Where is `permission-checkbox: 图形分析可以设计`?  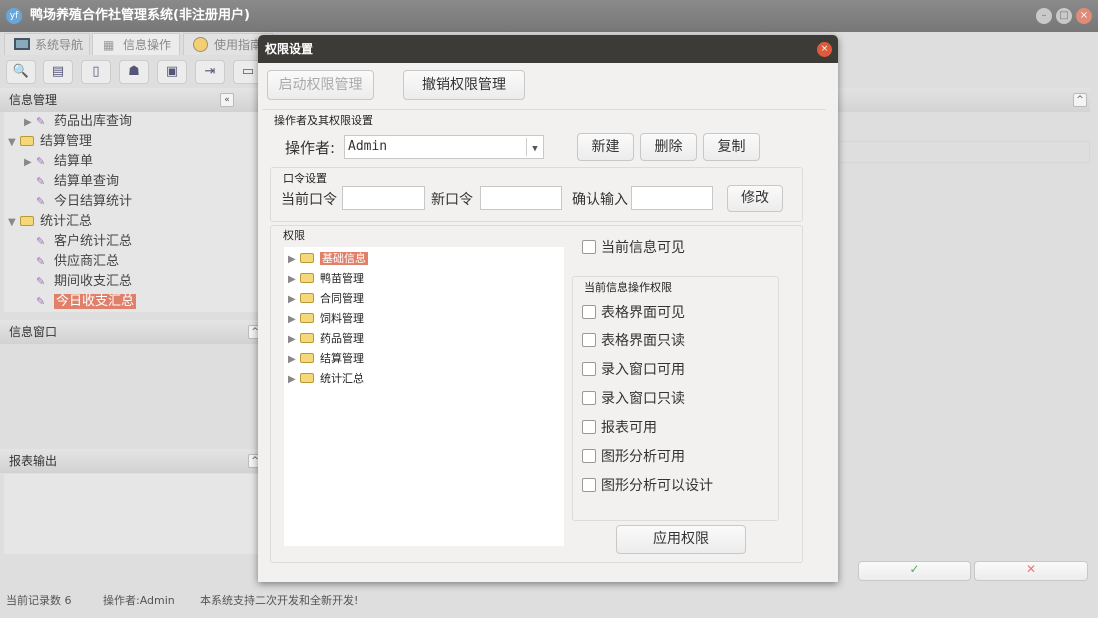 permission-checkbox: 图形分析可以设计 is located at coordinates (647, 486).